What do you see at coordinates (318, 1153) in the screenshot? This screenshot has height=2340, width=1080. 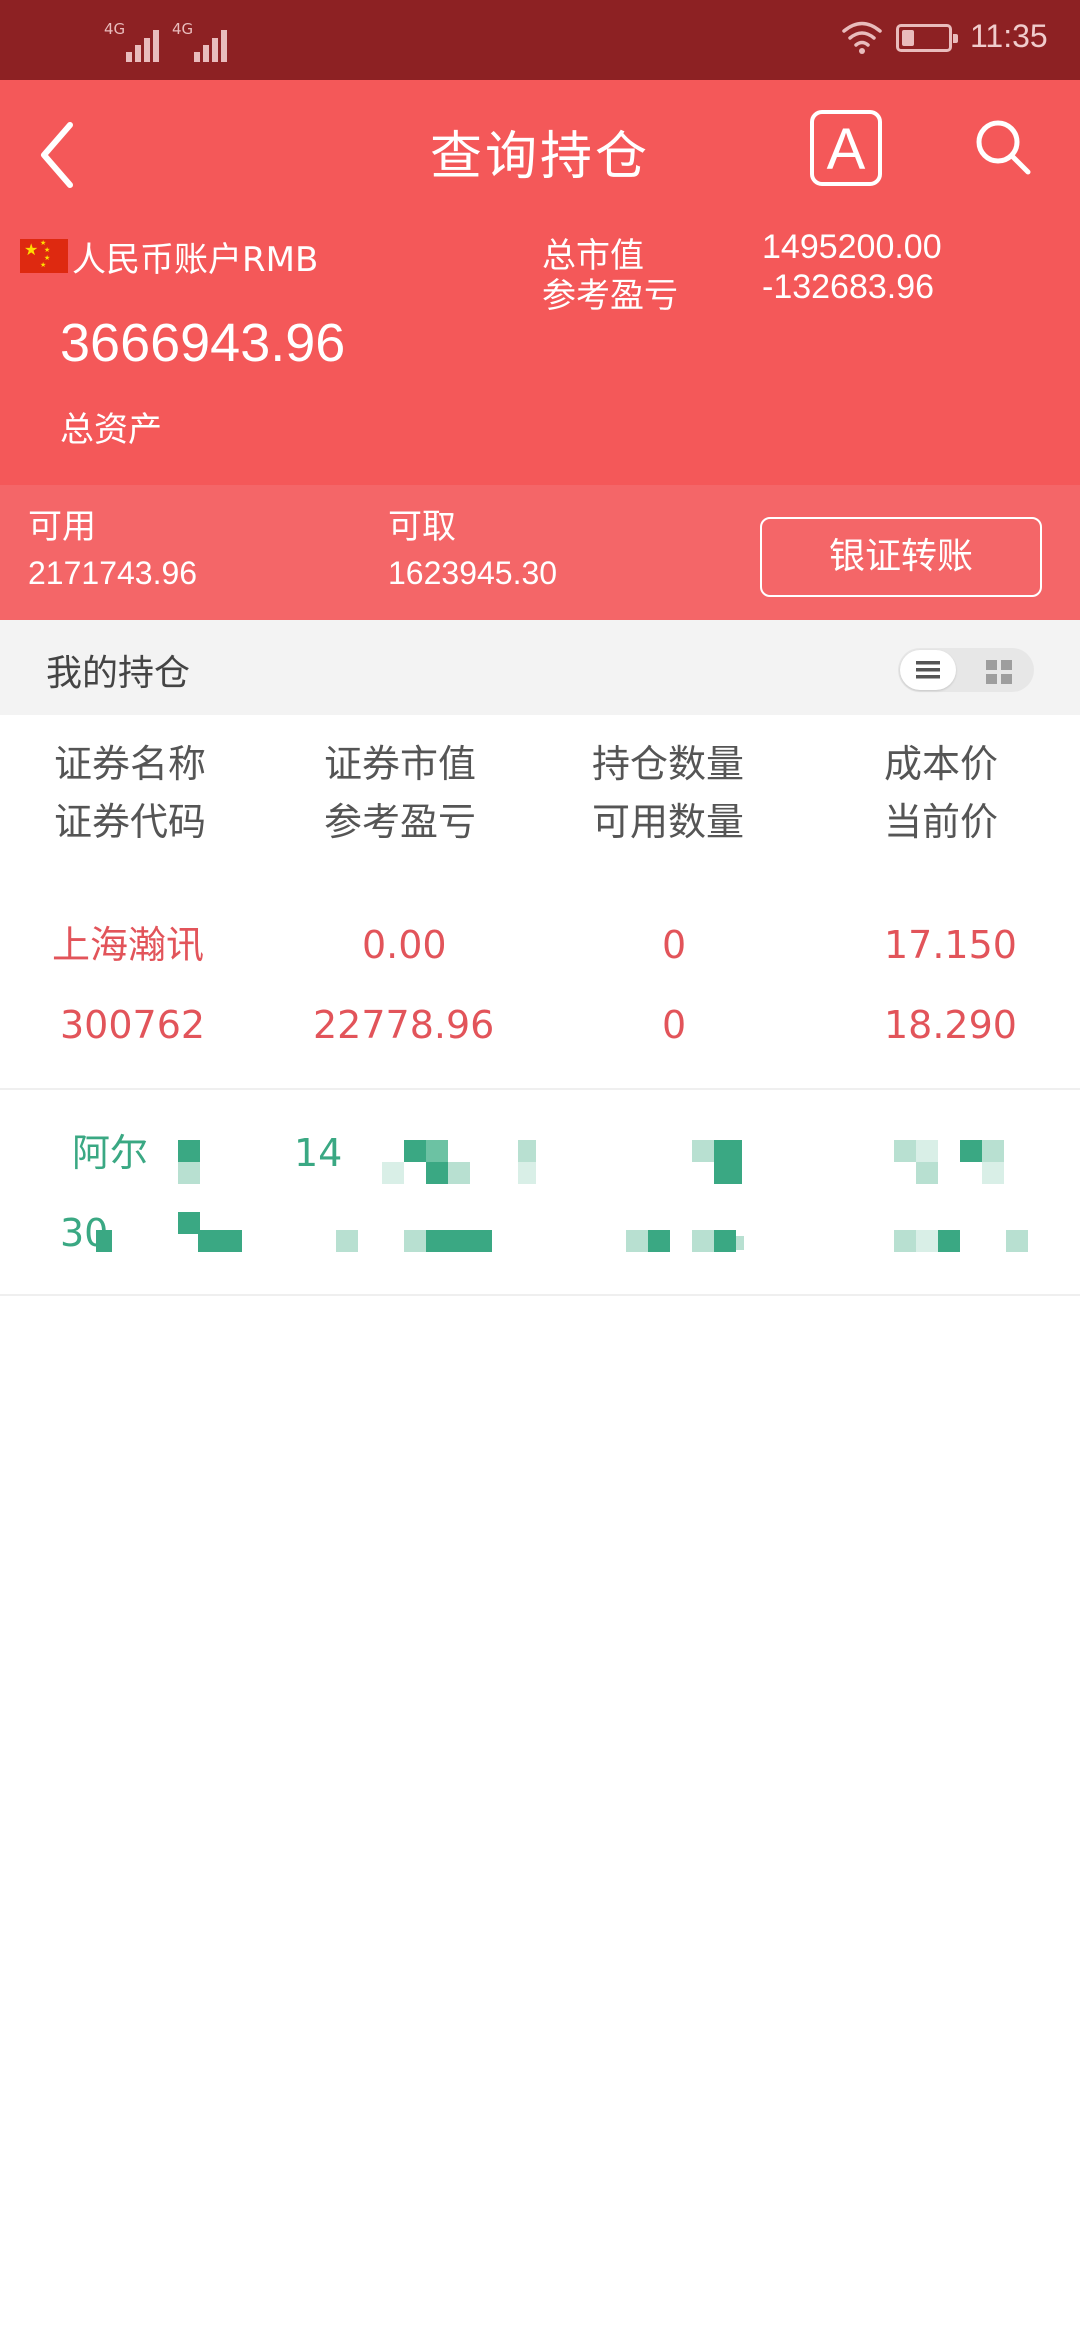 I see `market-value-partial: 14` at bounding box center [318, 1153].